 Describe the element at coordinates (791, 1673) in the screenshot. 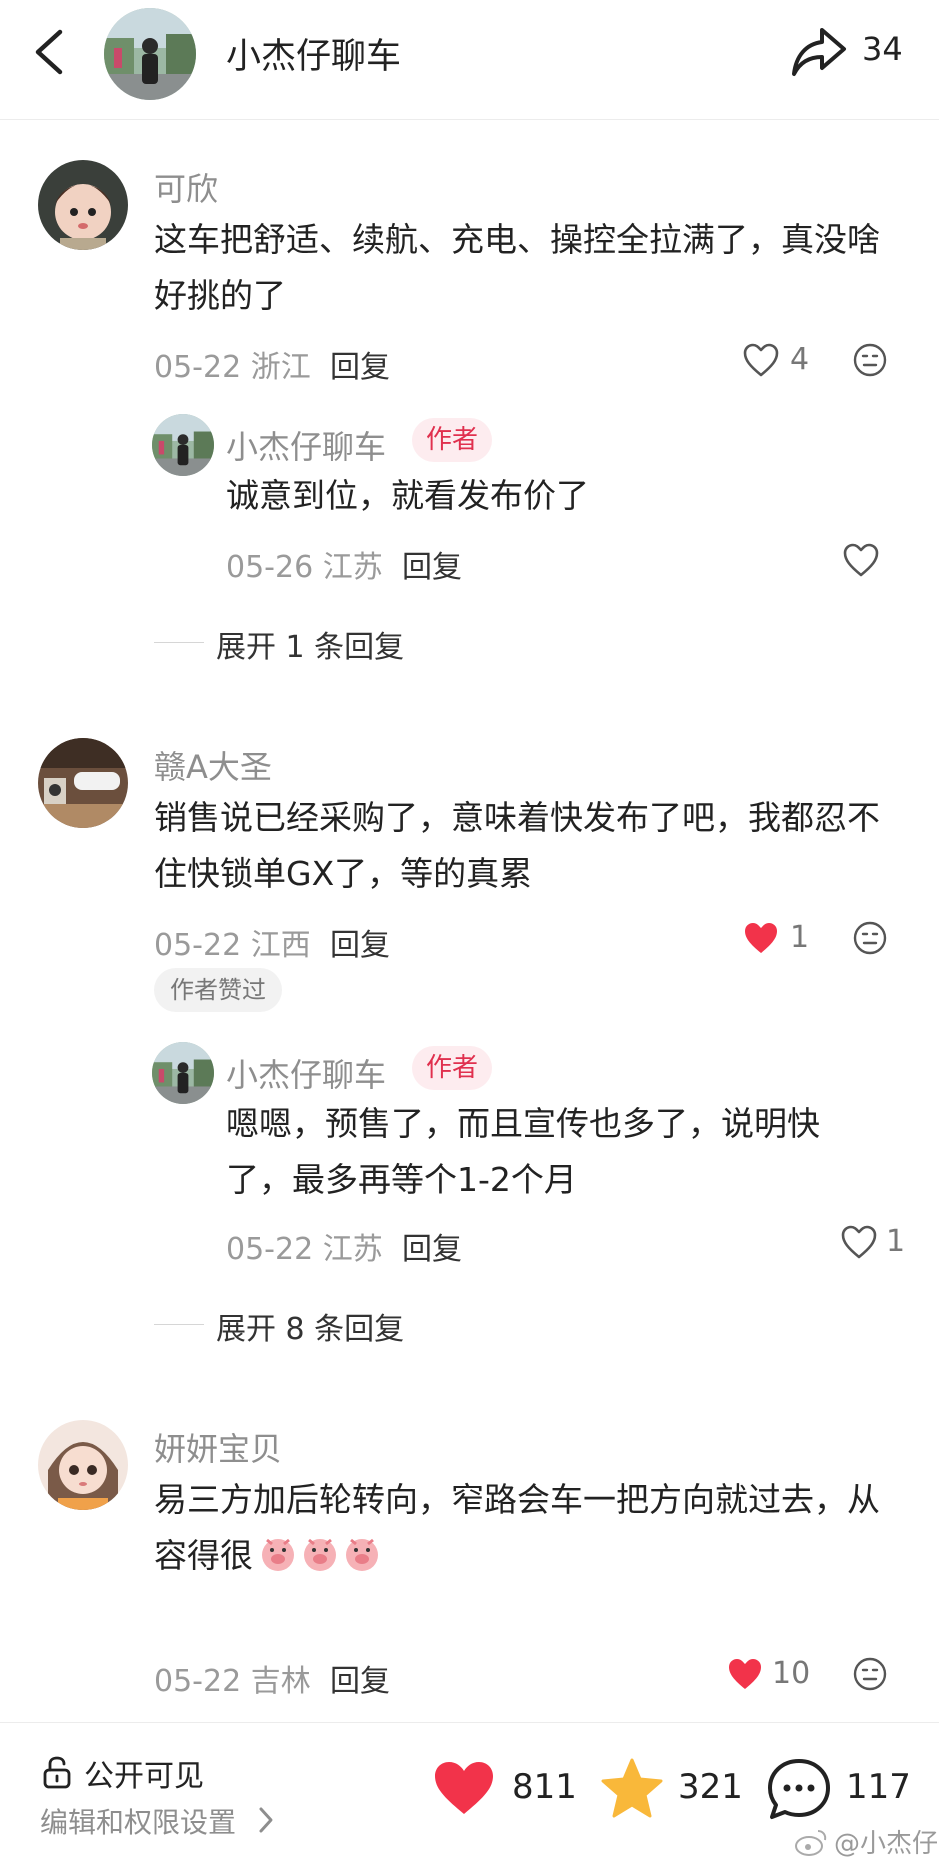

I see `like-count: 10` at that location.